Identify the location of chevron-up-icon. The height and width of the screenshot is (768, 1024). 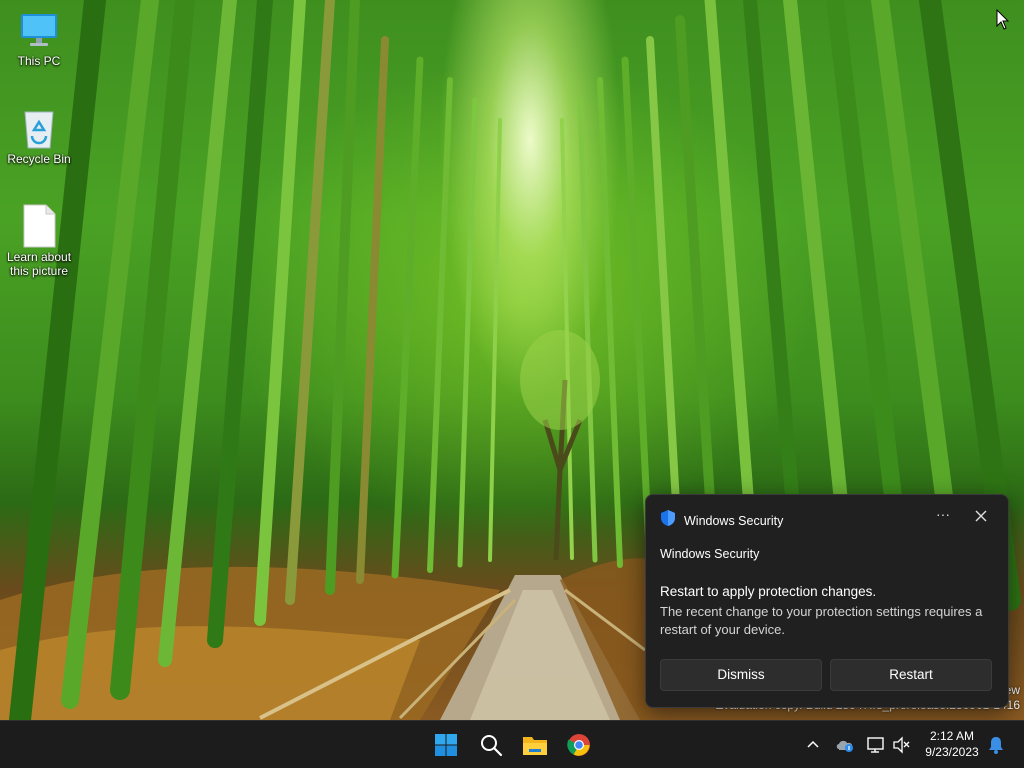
(813, 745).